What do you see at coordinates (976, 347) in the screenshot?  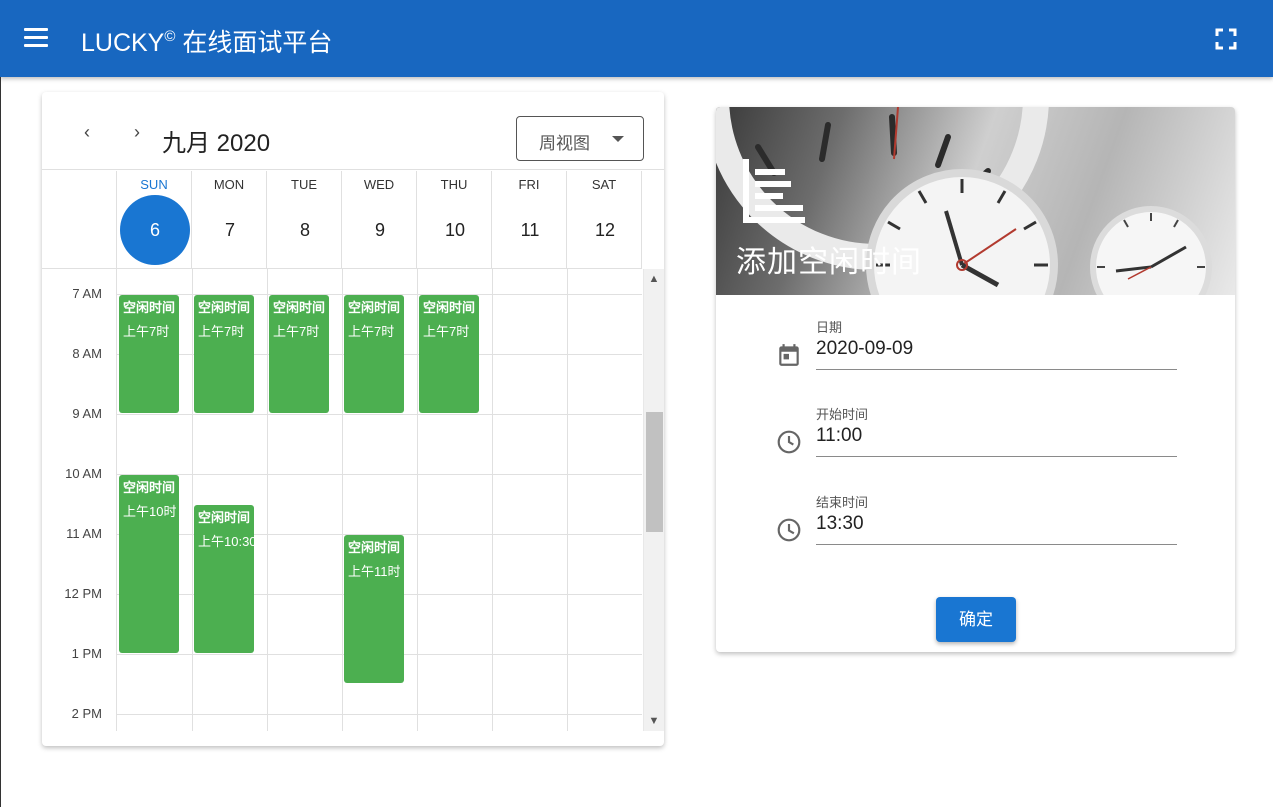 I see `date-field: 日期 2020-09-09` at bounding box center [976, 347].